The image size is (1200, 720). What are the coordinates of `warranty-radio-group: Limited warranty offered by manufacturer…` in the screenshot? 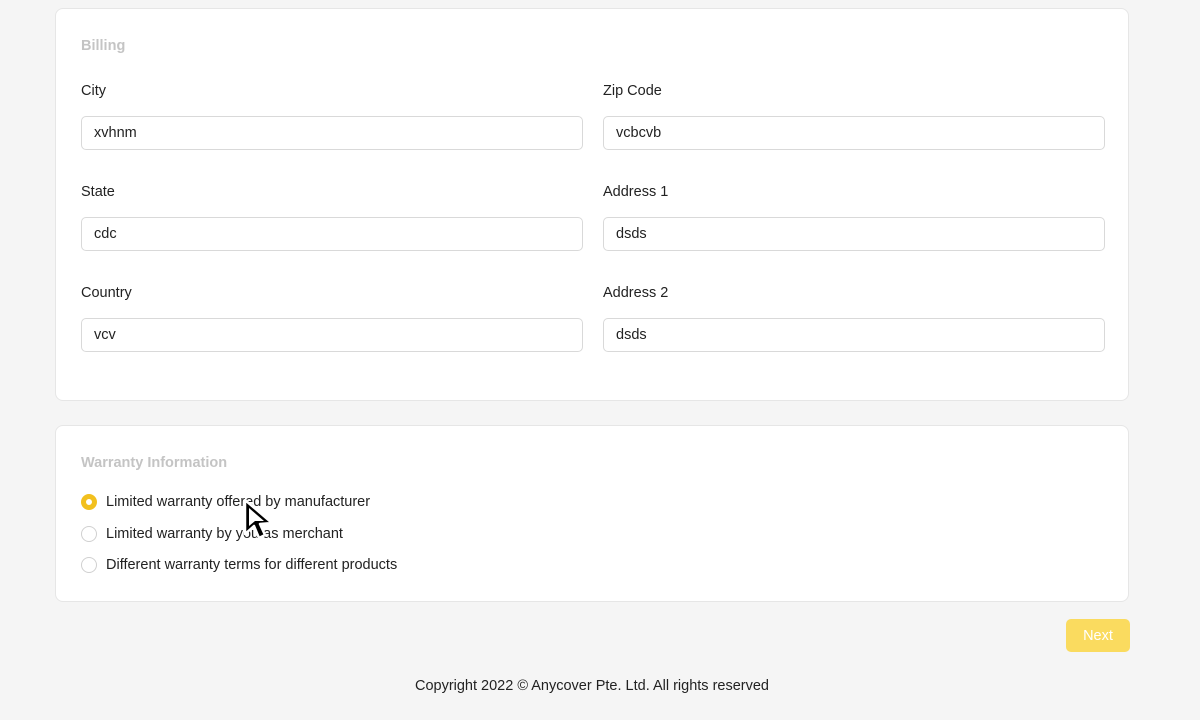 It's located at (239, 539).